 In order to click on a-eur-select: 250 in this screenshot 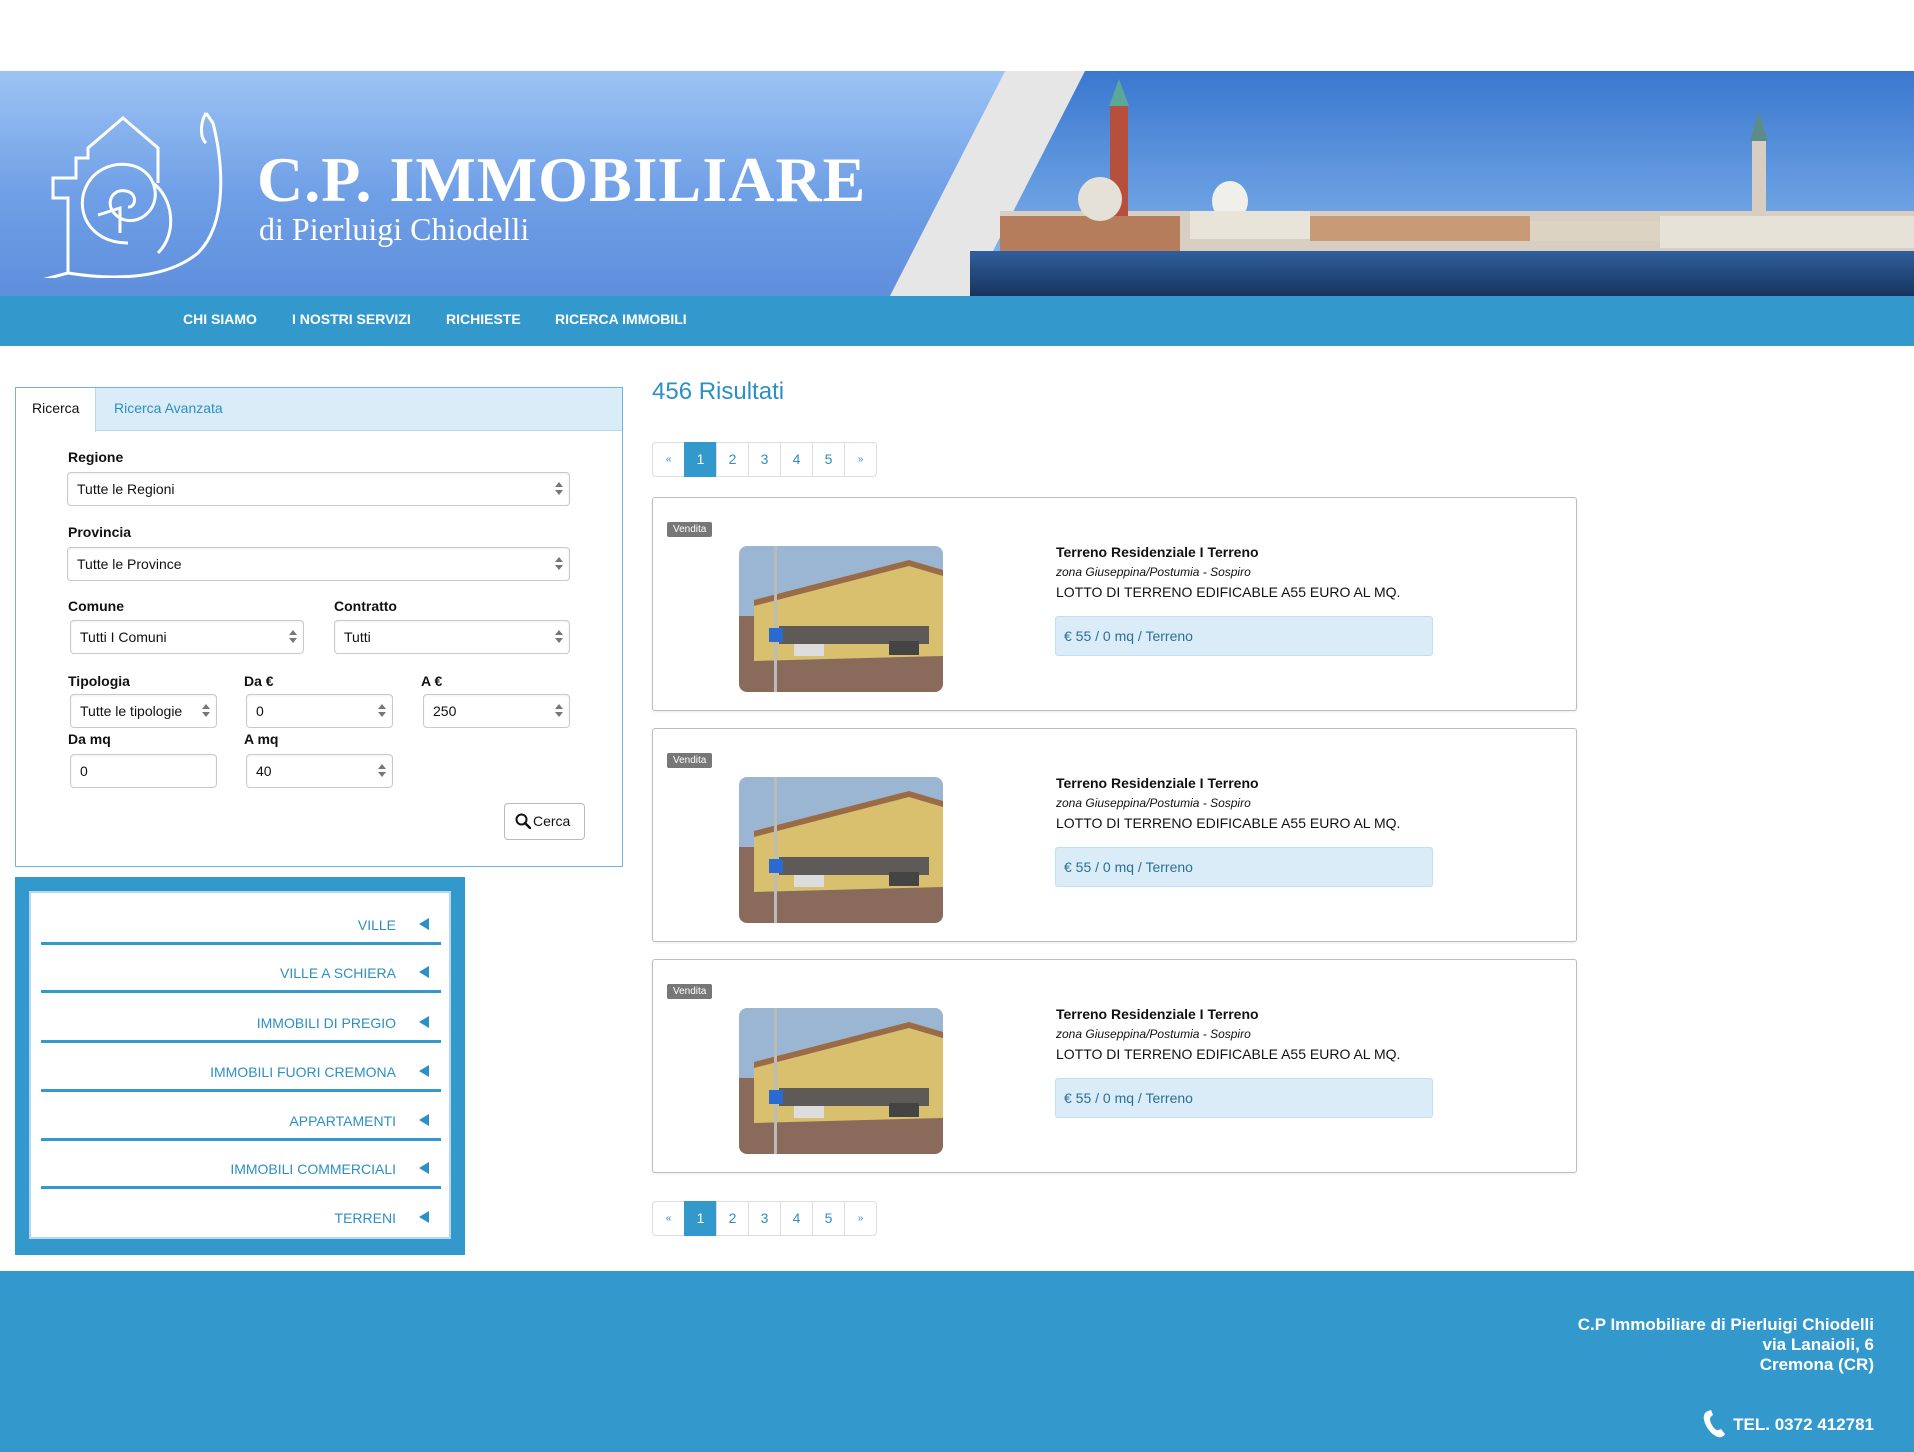, I will do `click(496, 711)`.